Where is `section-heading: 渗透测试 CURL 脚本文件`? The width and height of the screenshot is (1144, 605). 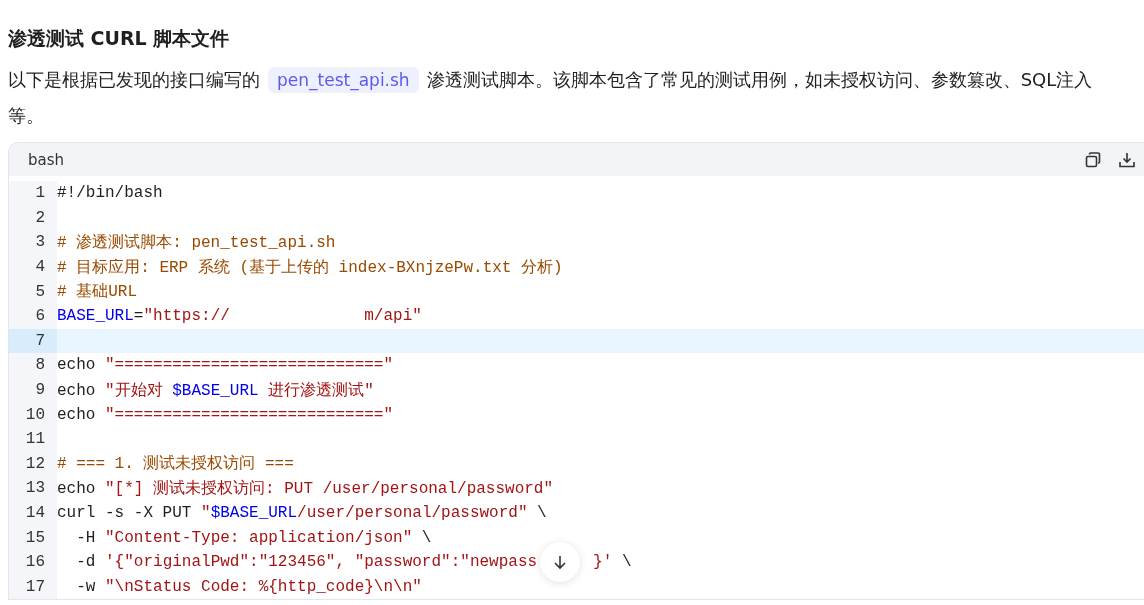
section-heading: 渗透测试 CURL 脚本文件 is located at coordinates (119, 38).